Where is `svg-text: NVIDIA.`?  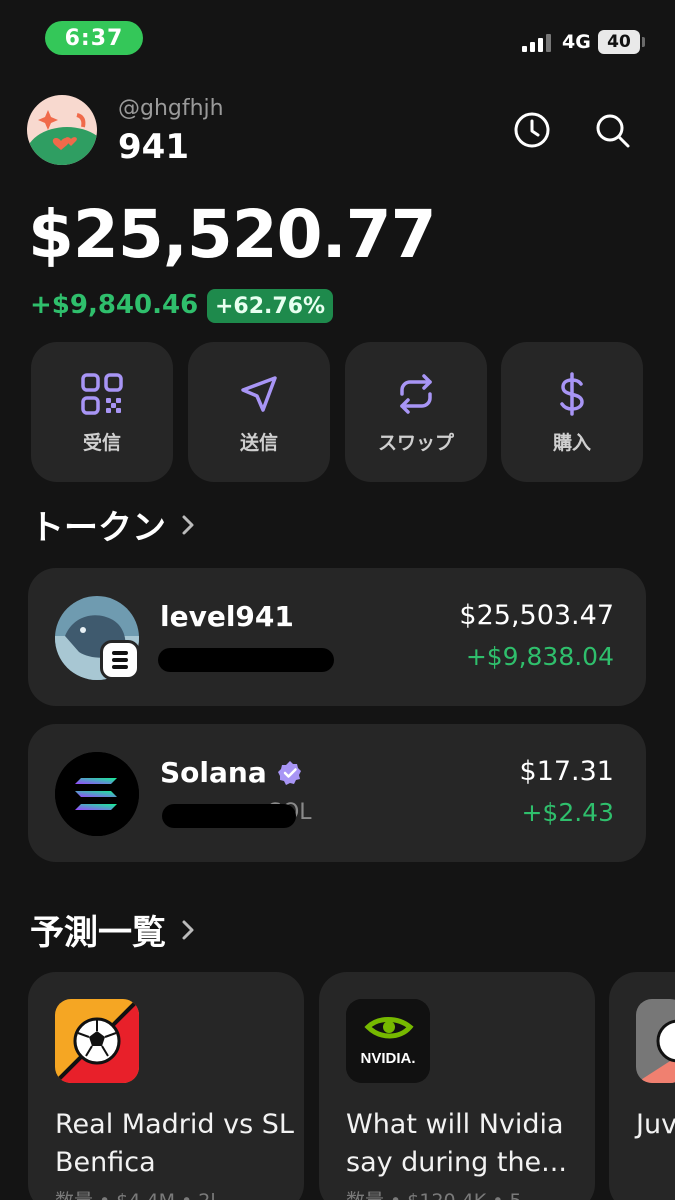 svg-text: NVIDIA. is located at coordinates (387, 1058).